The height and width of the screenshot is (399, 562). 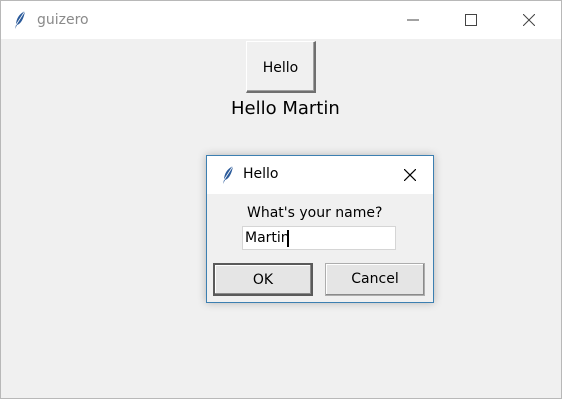 What do you see at coordinates (63, 20) in the screenshot?
I see `window-title: guizero` at bounding box center [63, 20].